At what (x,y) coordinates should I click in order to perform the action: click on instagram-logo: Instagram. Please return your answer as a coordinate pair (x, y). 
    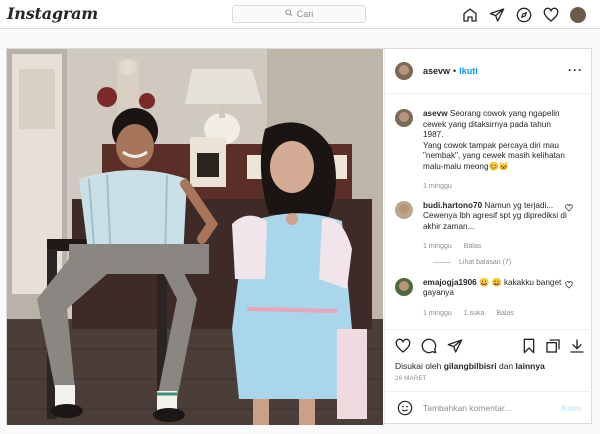
    Looking at the image, I should click on (52, 13).